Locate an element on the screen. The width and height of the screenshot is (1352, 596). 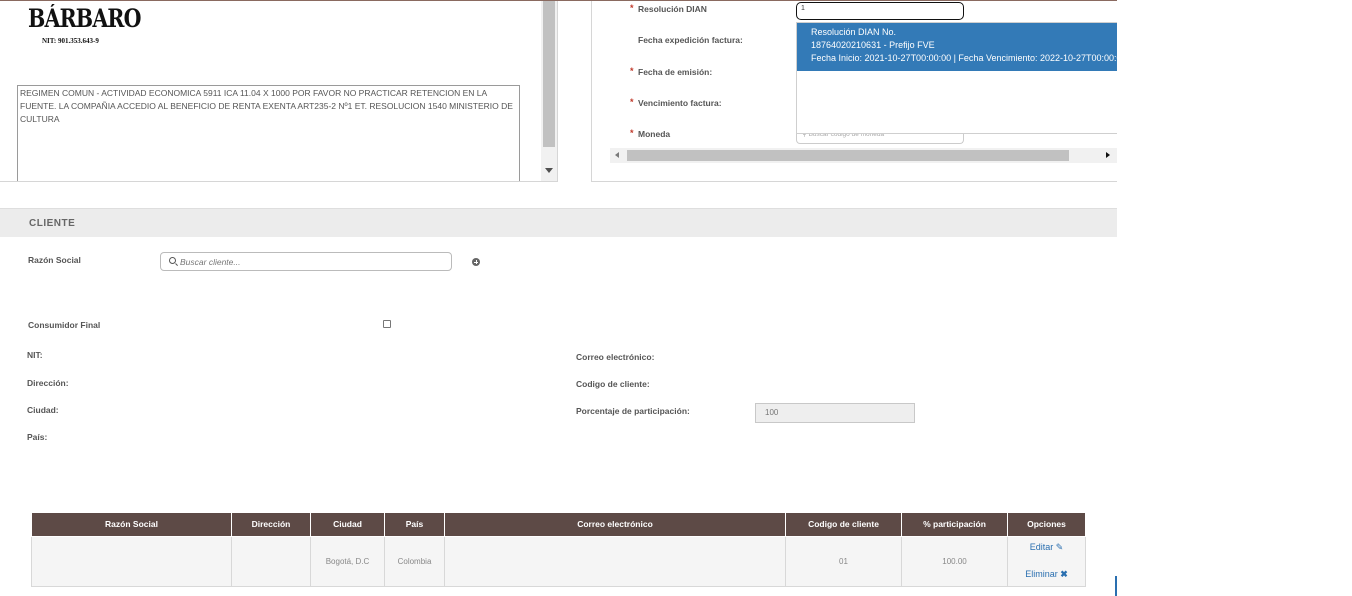
edge-indicator is located at coordinates (1116, 586).